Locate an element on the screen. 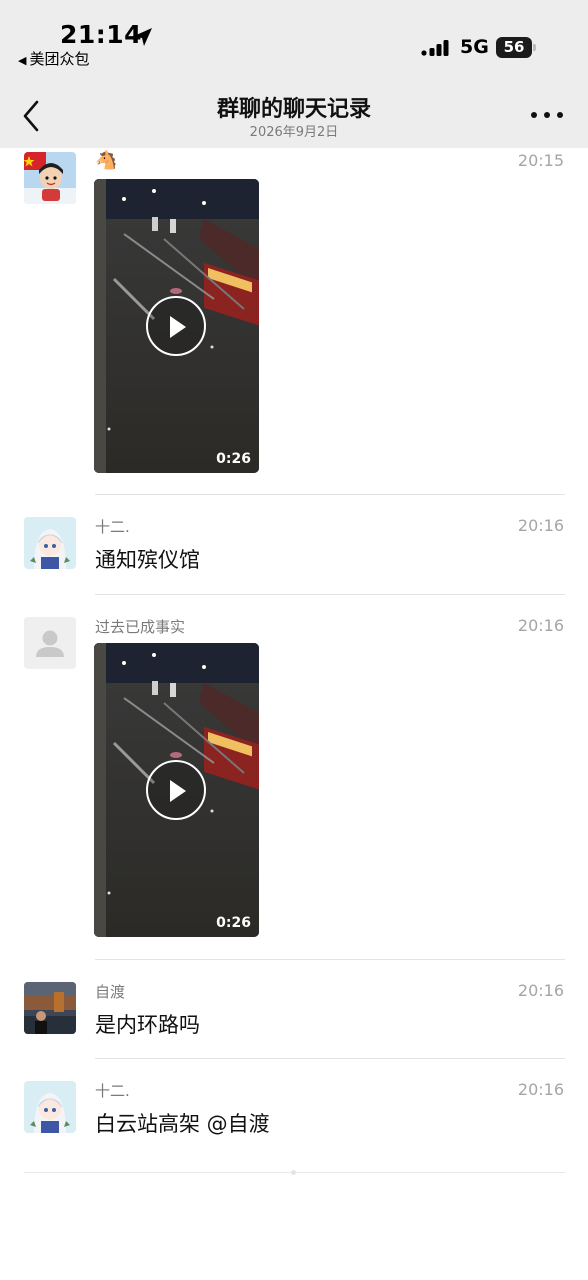 This screenshot has height=1280, width=588. network-label: 5G is located at coordinates (474, 47).